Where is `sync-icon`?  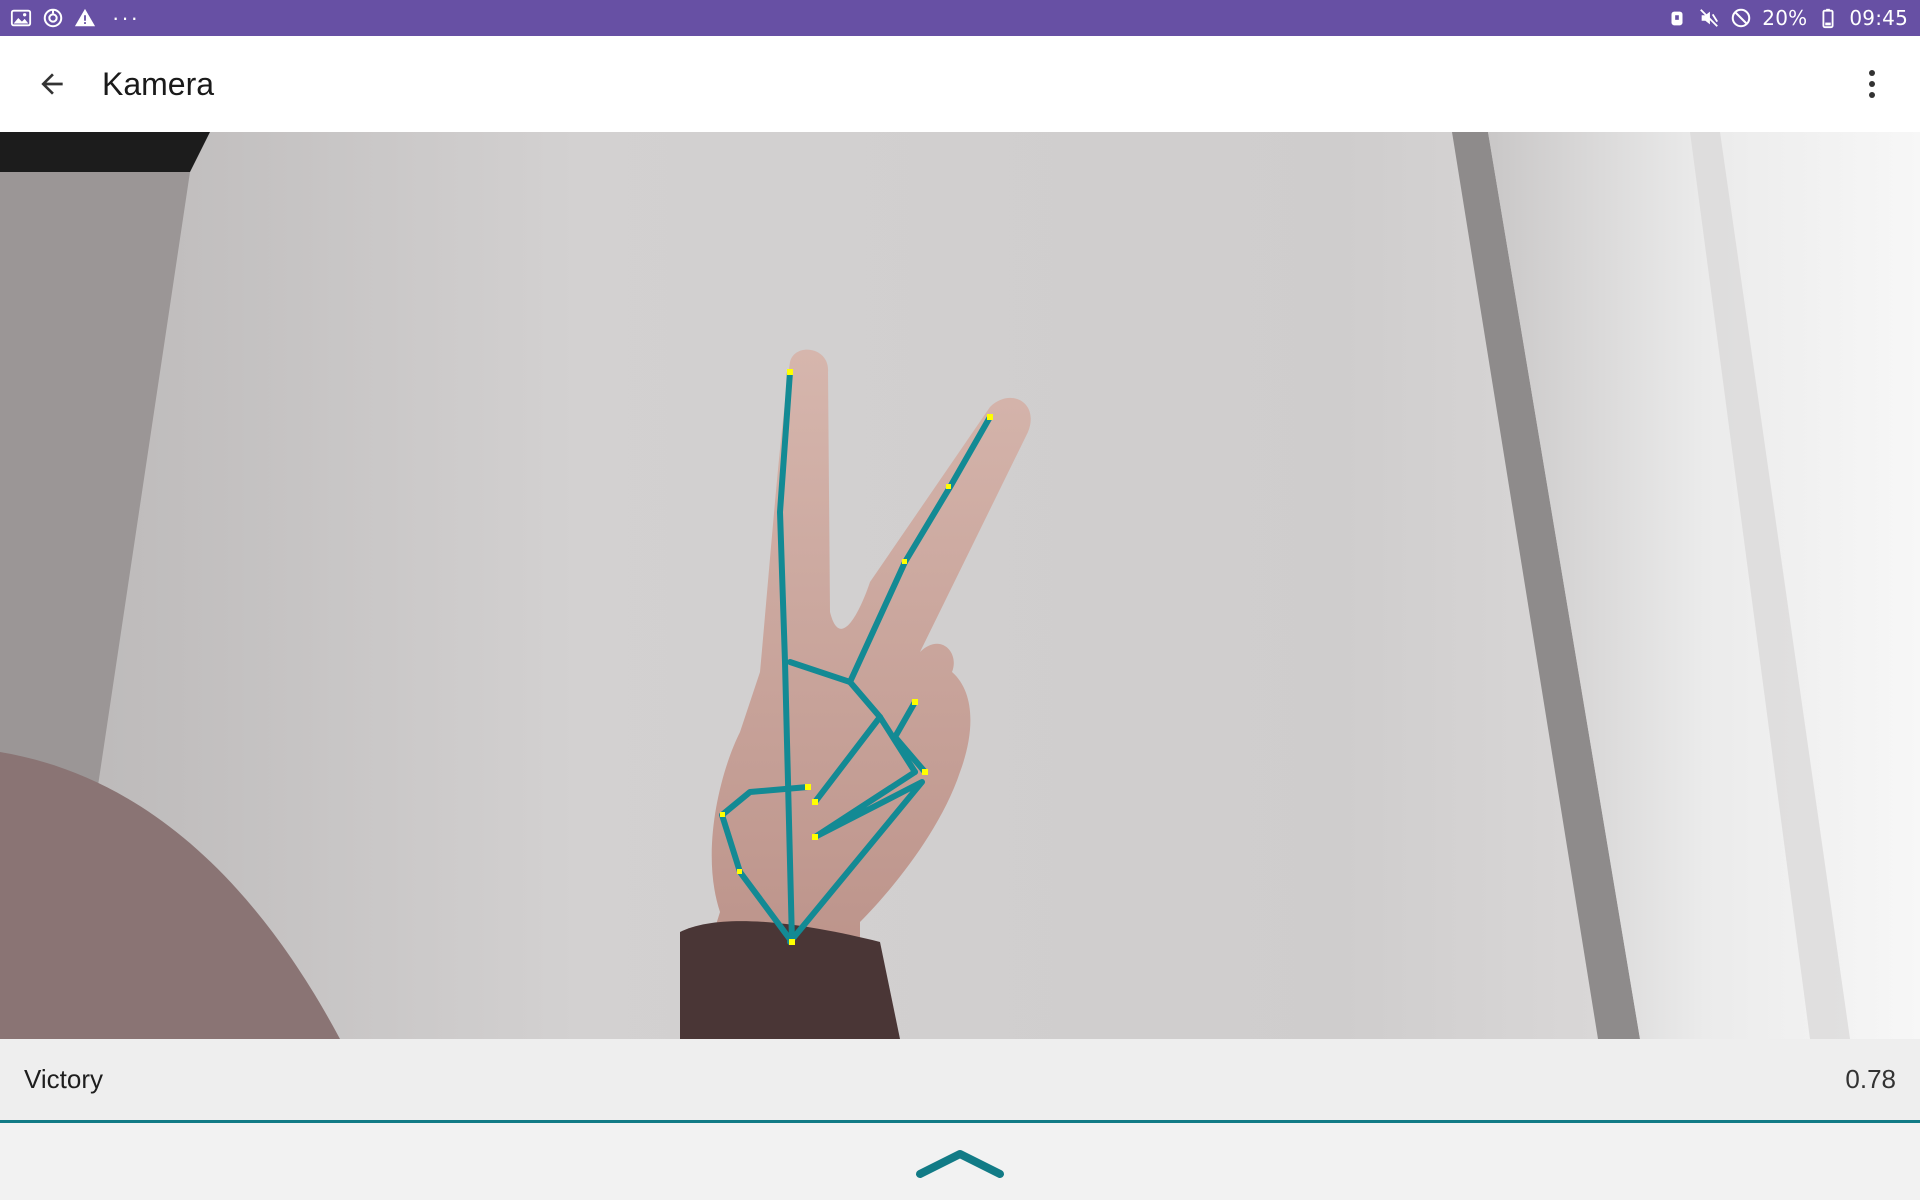 sync-icon is located at coordinates (53, 18).